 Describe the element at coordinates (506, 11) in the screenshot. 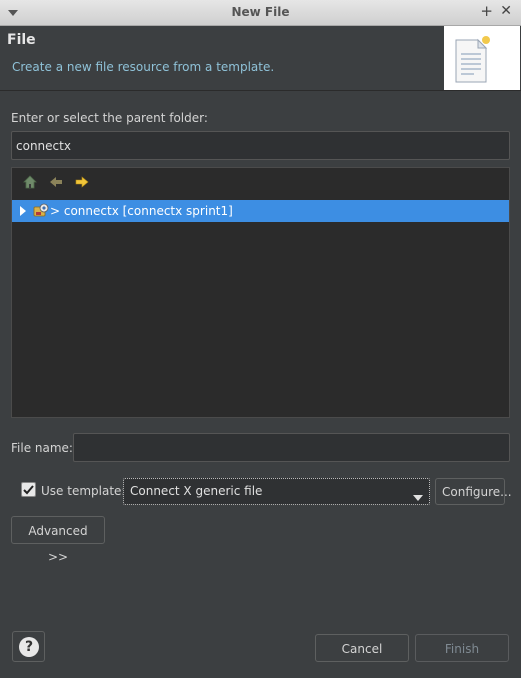

I see `close-icon: ✕` at that location.